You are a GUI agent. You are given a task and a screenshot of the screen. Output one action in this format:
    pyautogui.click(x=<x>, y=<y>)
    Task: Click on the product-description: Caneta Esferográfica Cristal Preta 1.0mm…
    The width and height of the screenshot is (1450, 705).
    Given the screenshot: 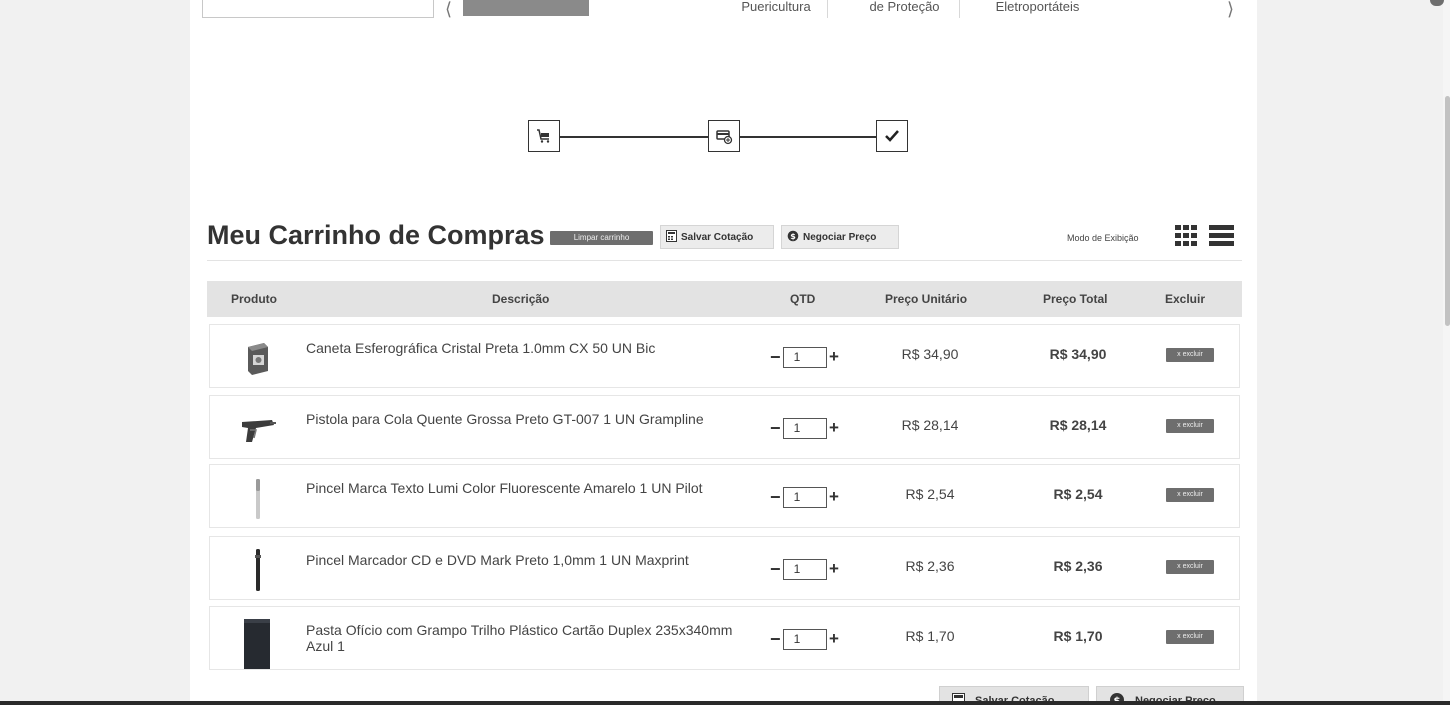 What is the action you would take?
    pyautogui.click(x=526, y=348)
    